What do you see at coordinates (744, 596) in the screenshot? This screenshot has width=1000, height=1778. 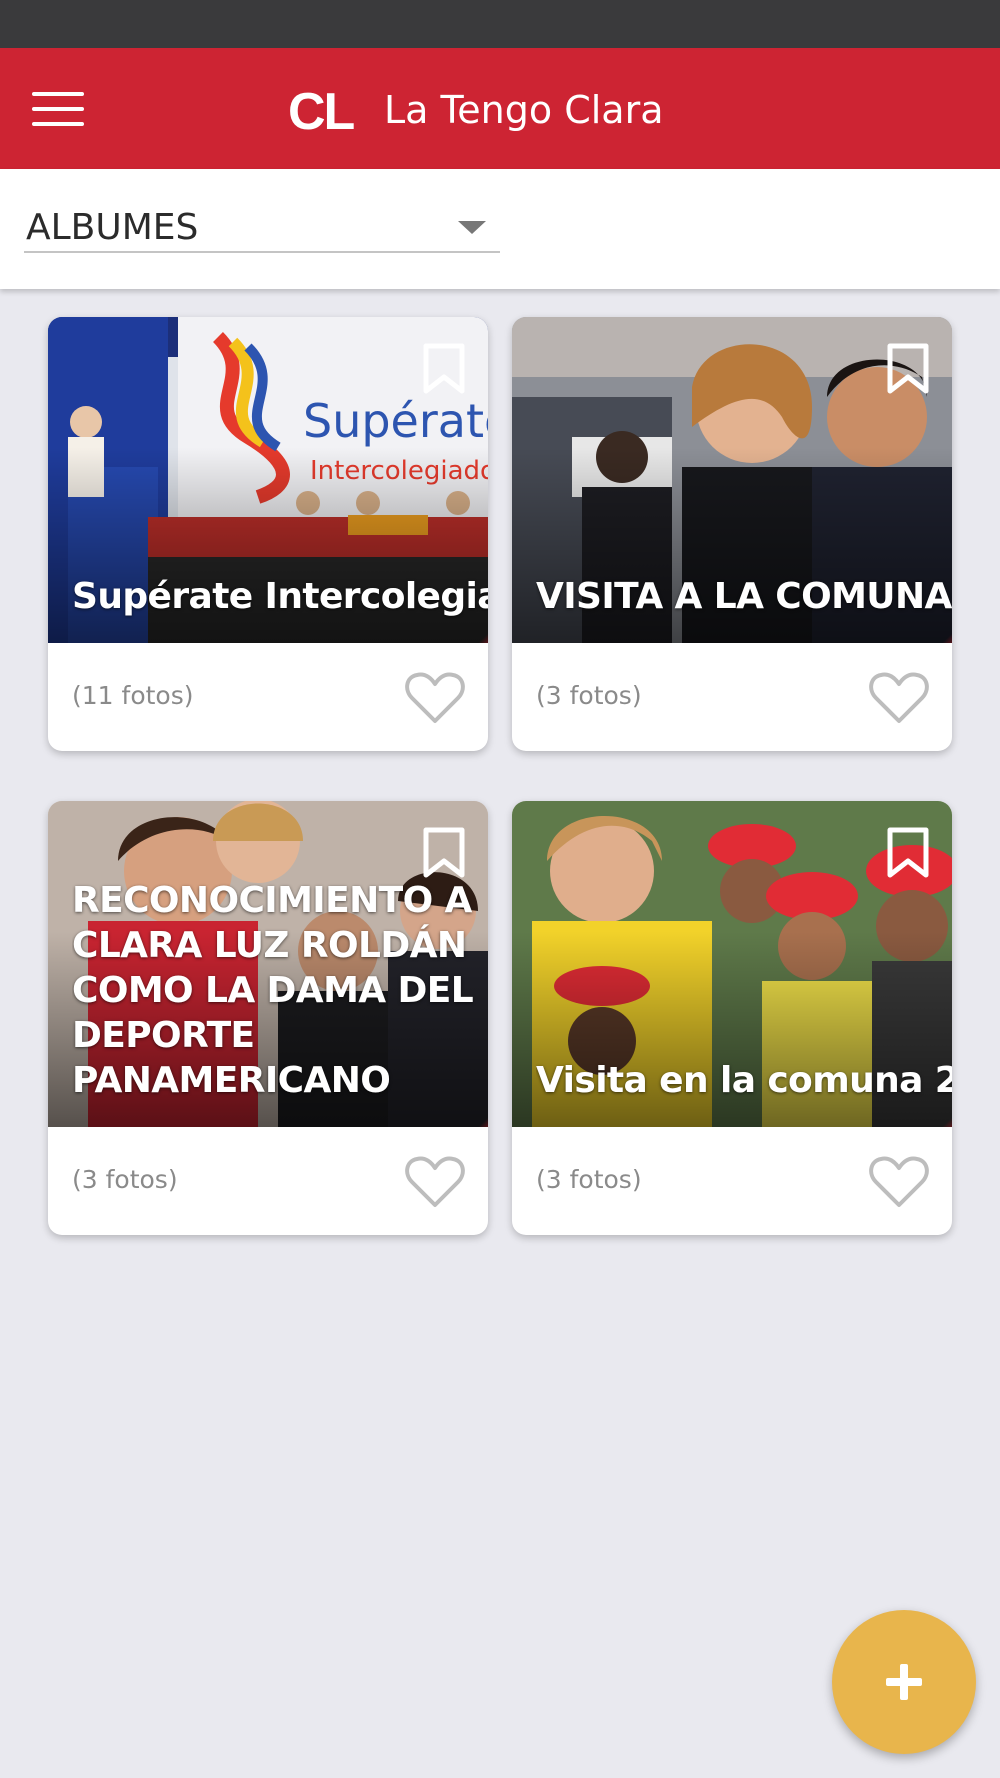 I see `album-title: VISITA A LA COMUNA 1` at bounding box center [744, 596].